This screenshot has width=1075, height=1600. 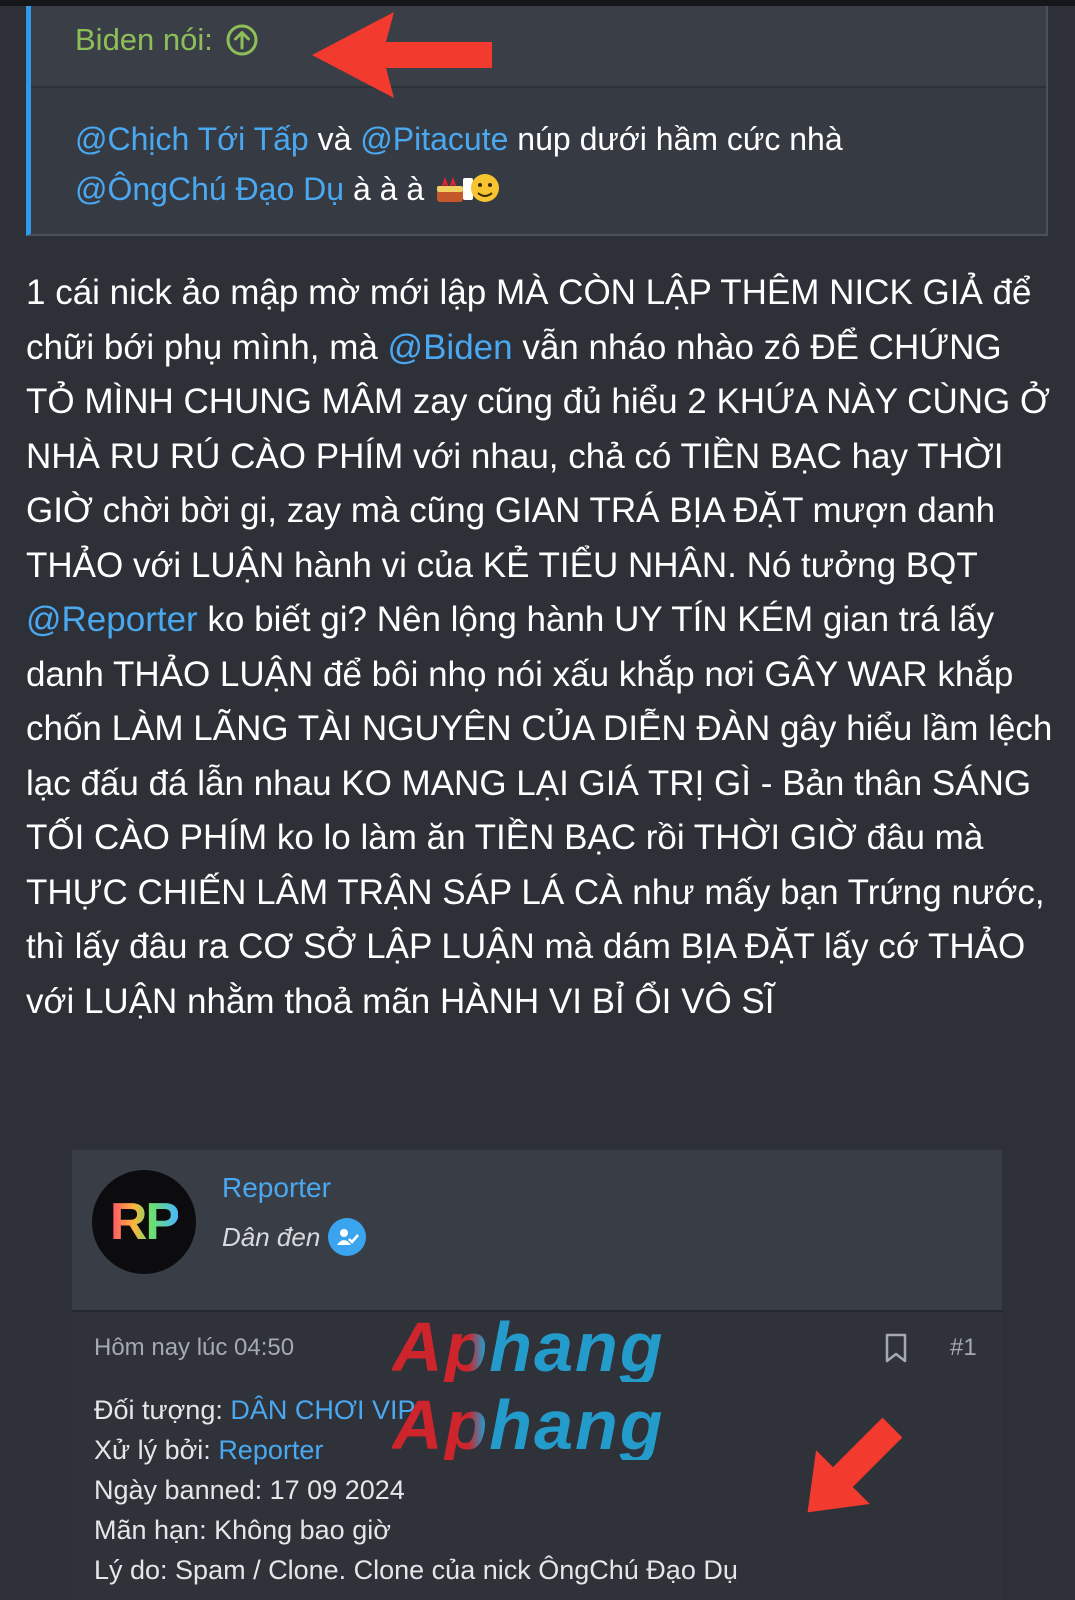 What do you see at coordinates (194, 1348) in the screenshot?
I see `post-timestamp: Hôm nay lúc 04:50` at bounding box center [194, 1348].